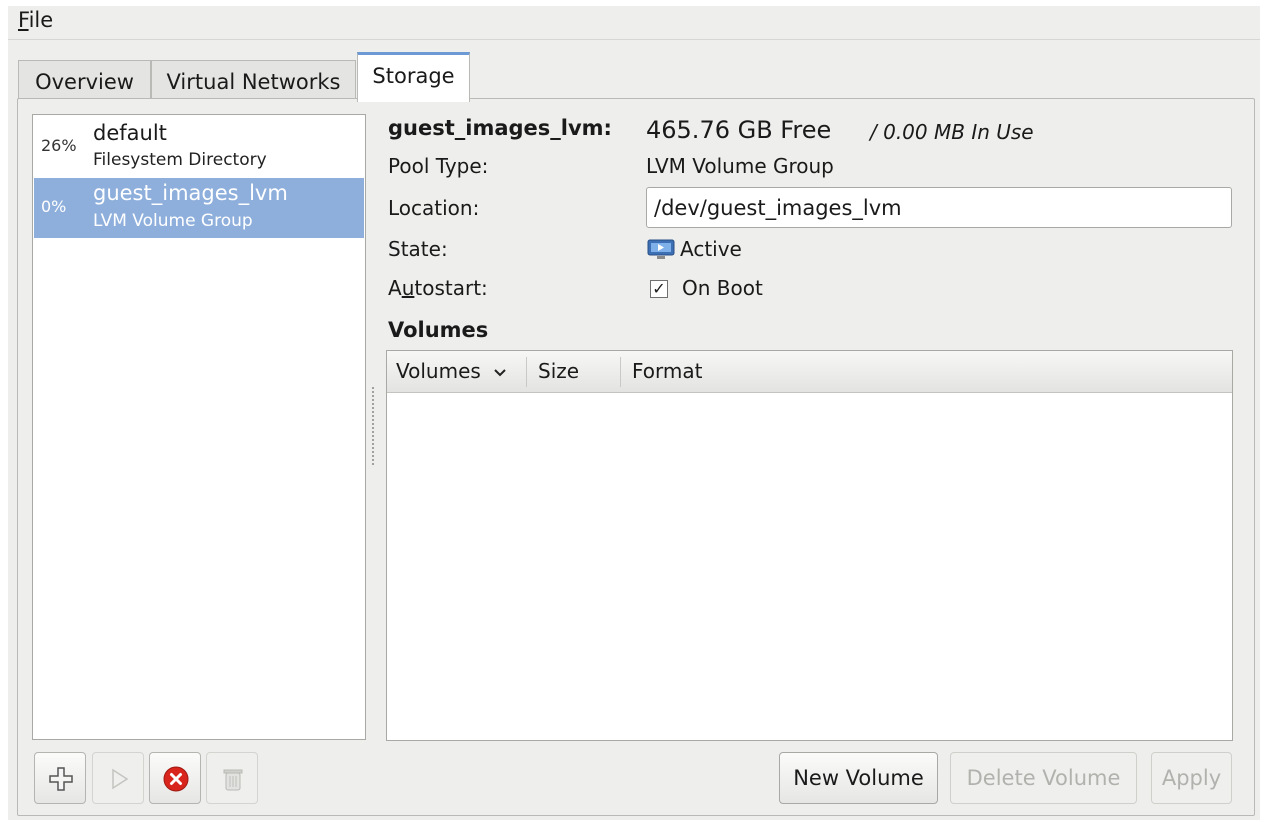  Describe the element at coordinates (41, 20) in the screenshot. I see `file-rest: ile` at that location.